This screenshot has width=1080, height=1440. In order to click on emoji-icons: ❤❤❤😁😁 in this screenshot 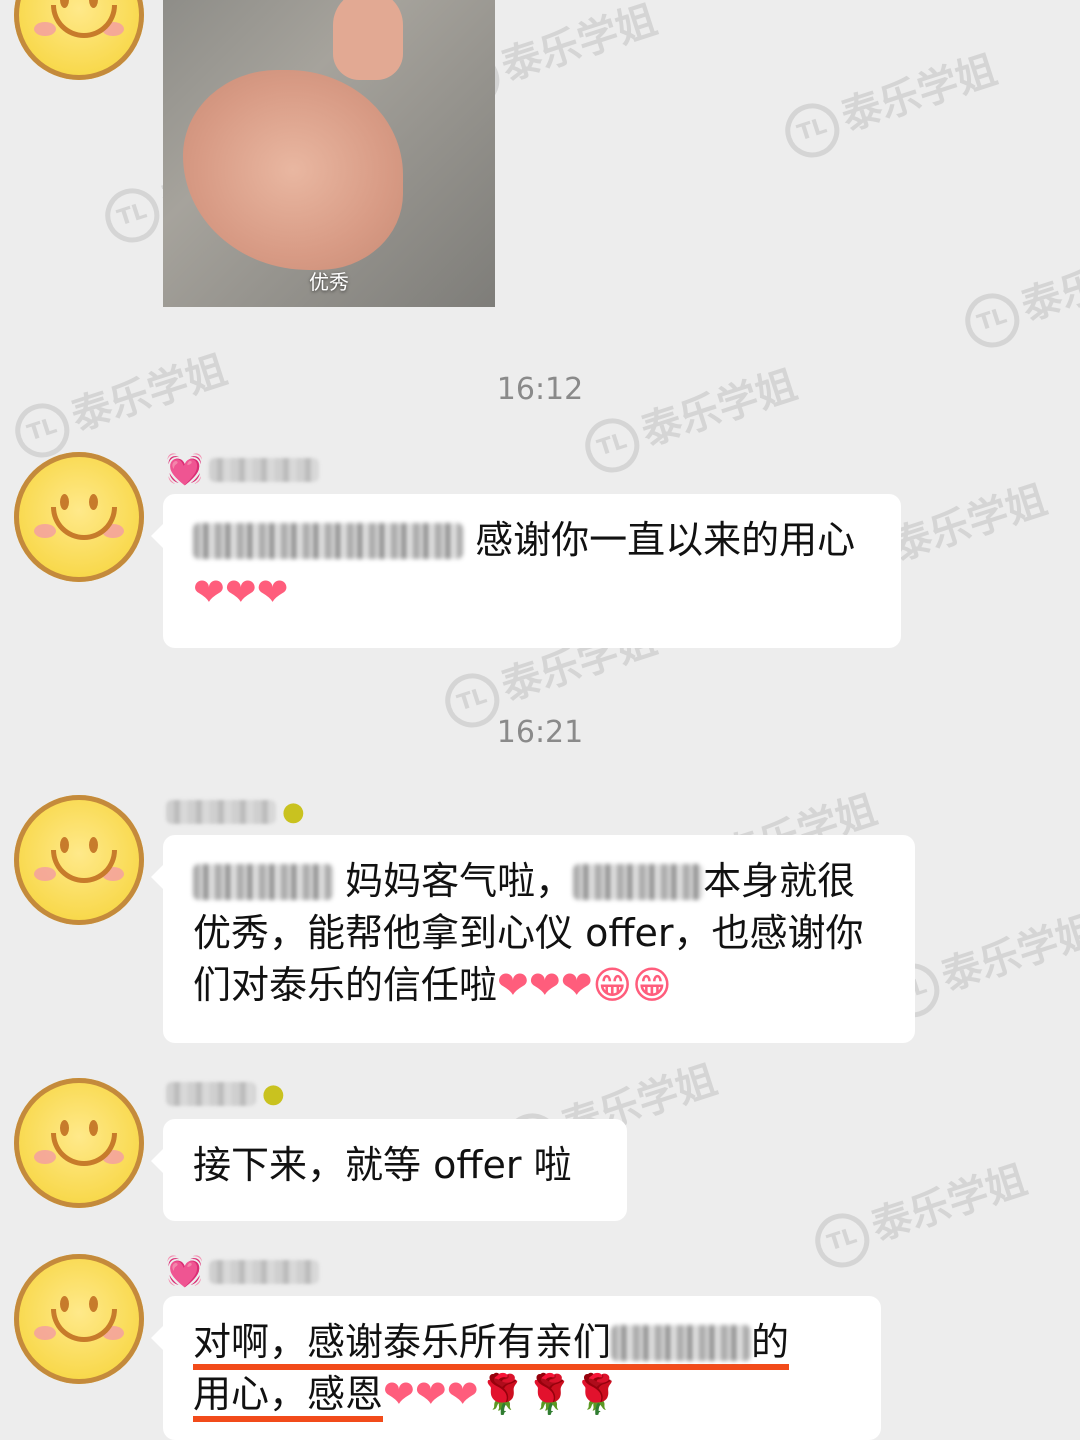, I will do `click(584, 985)`.